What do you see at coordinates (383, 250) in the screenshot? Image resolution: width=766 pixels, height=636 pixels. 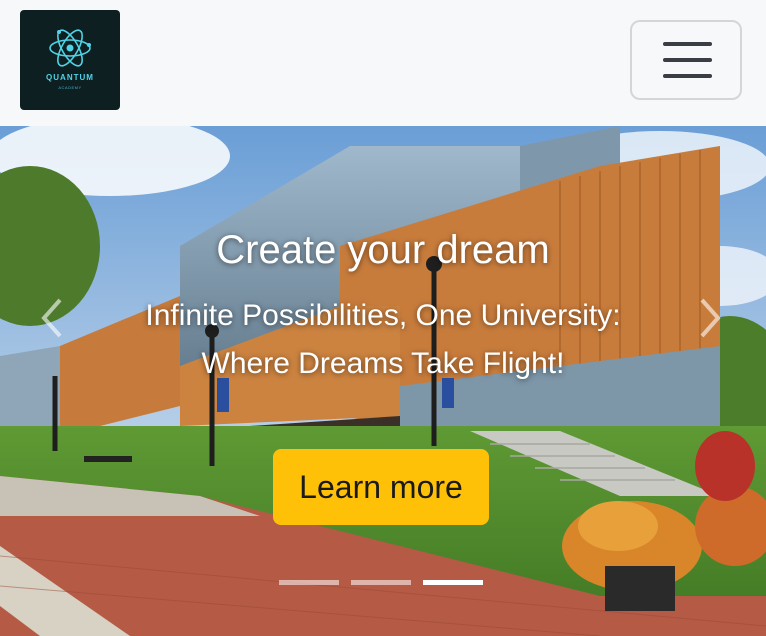 I see `hero-title: Create your dream` at bounding box center [383, 250].